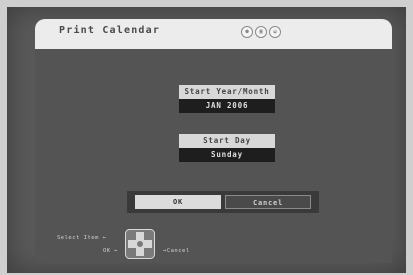 Image resolution: width=413 pixels, height=275 pixels. I want to click on help-select-item: Select Item ←, so click(82, 238).